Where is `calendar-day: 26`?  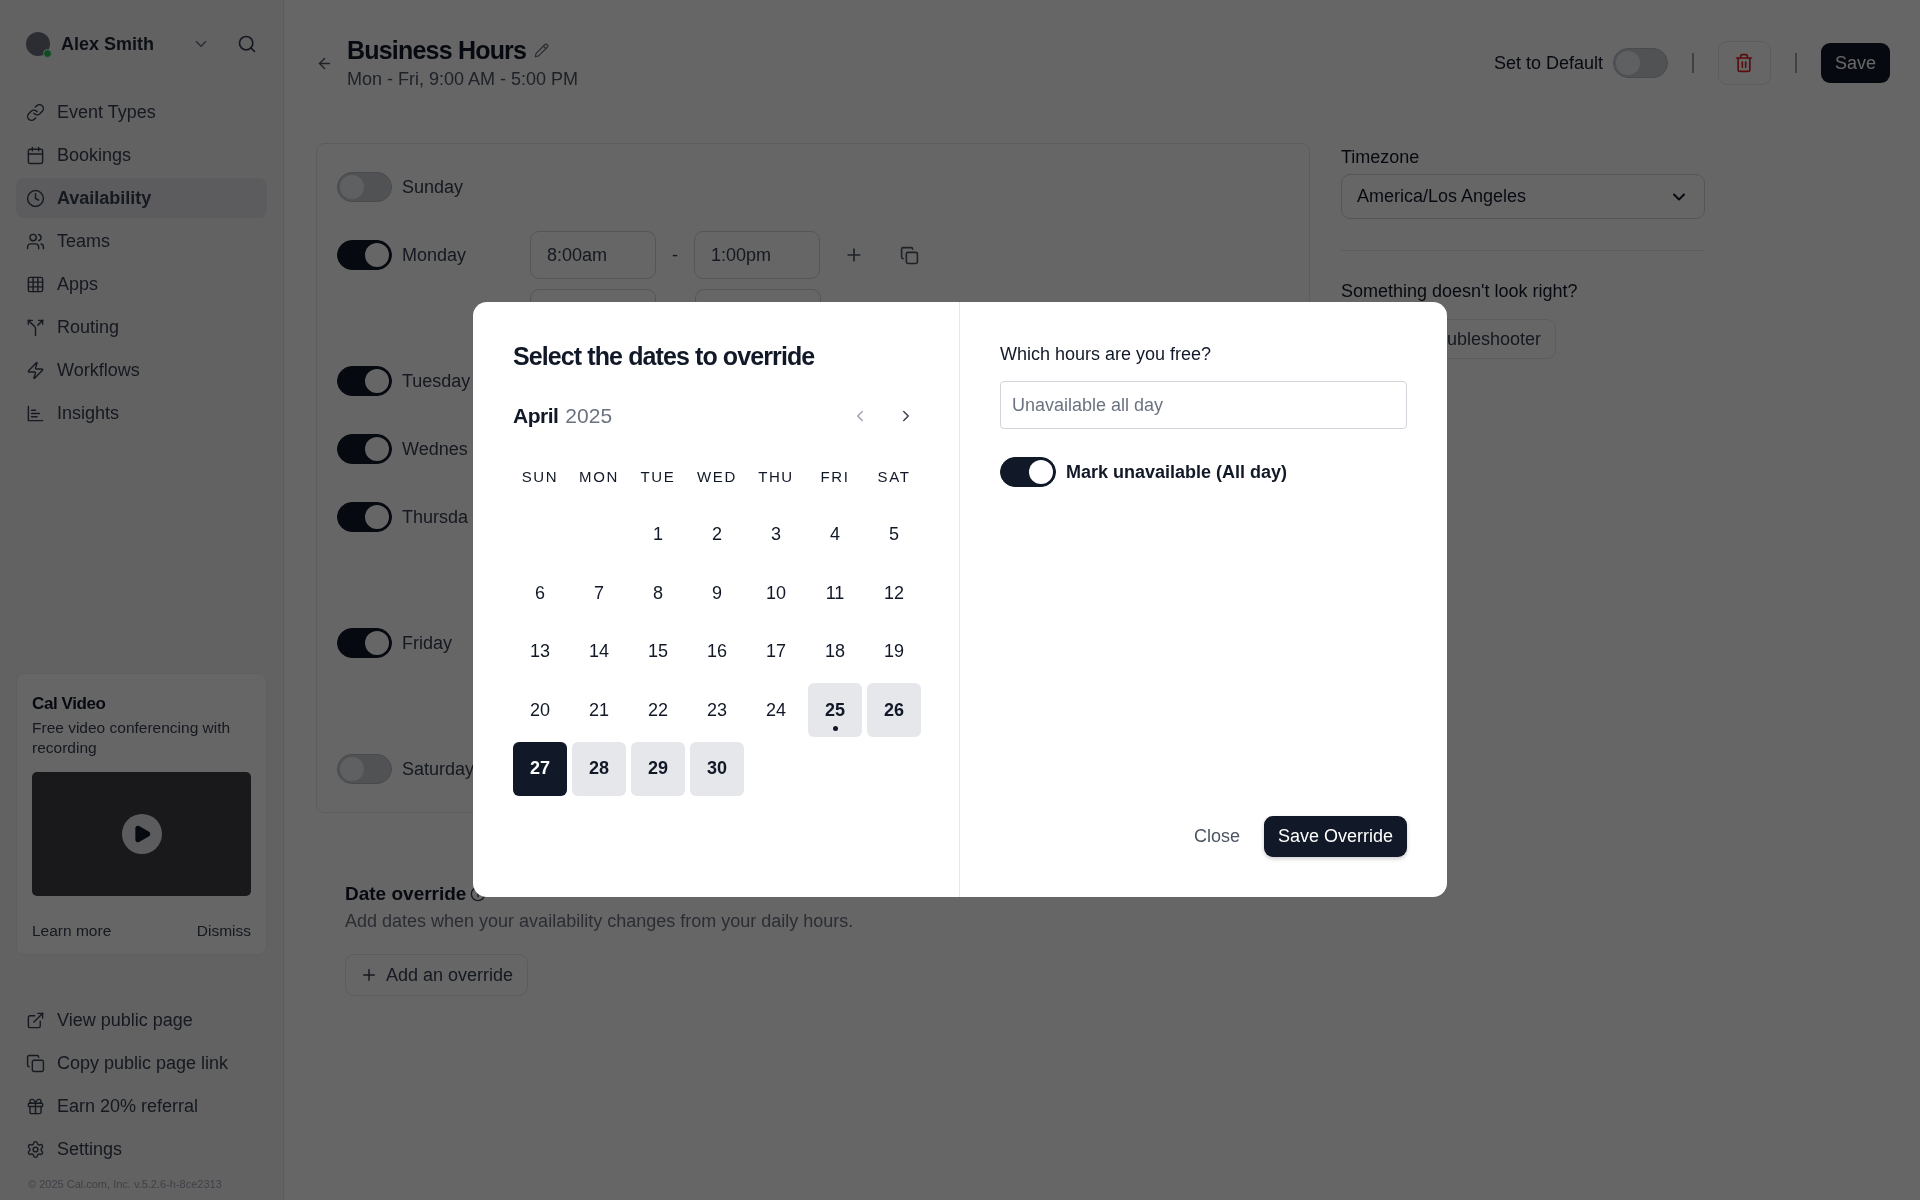 calendar-day: 26 is located at coordinates (894, 710).